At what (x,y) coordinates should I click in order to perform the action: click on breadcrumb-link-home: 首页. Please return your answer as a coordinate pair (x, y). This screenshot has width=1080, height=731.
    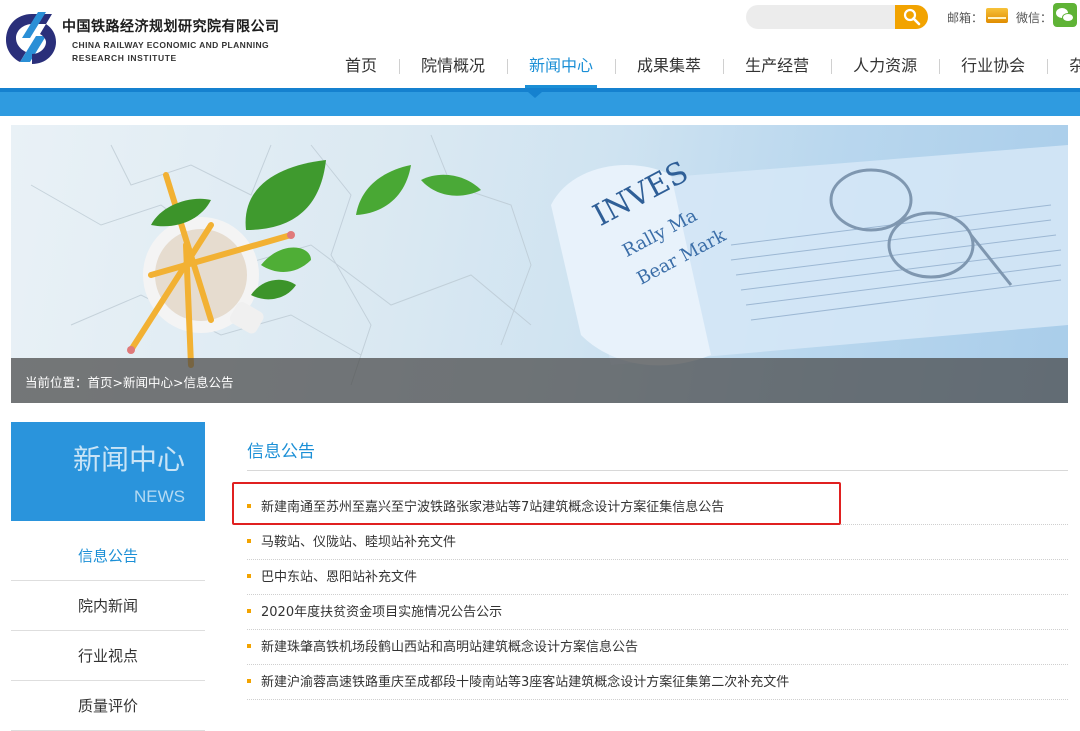
    Looking at the image, I should click on (100, 382).